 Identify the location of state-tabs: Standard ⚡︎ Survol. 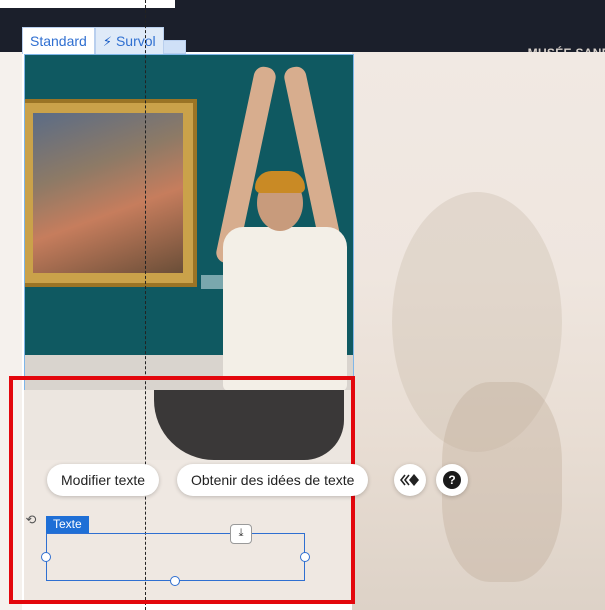
(104, 40).